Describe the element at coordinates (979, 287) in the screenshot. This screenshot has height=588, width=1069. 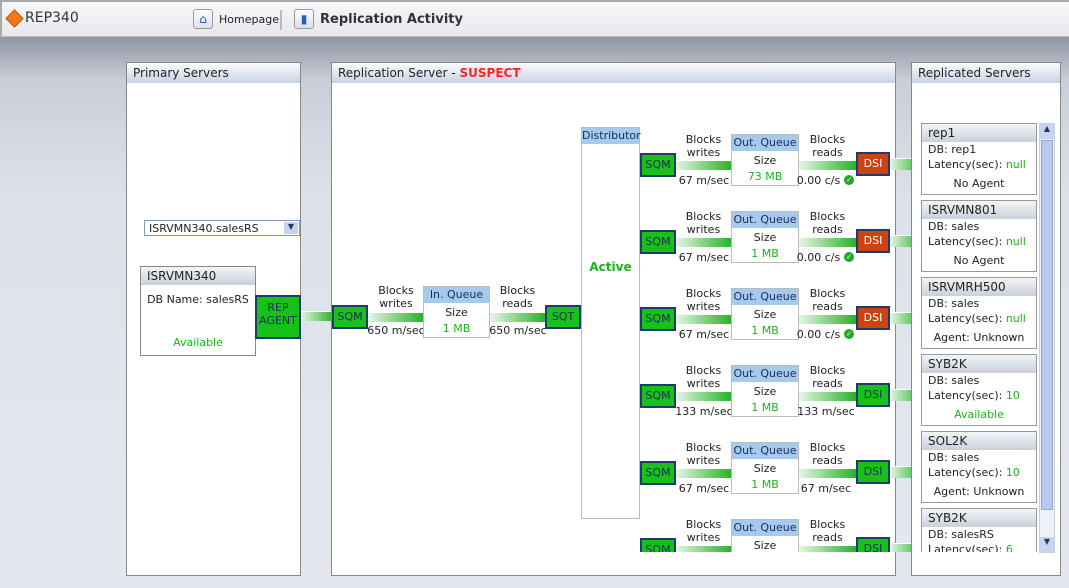
I see `server-name: ISRVMRH500` at that location.